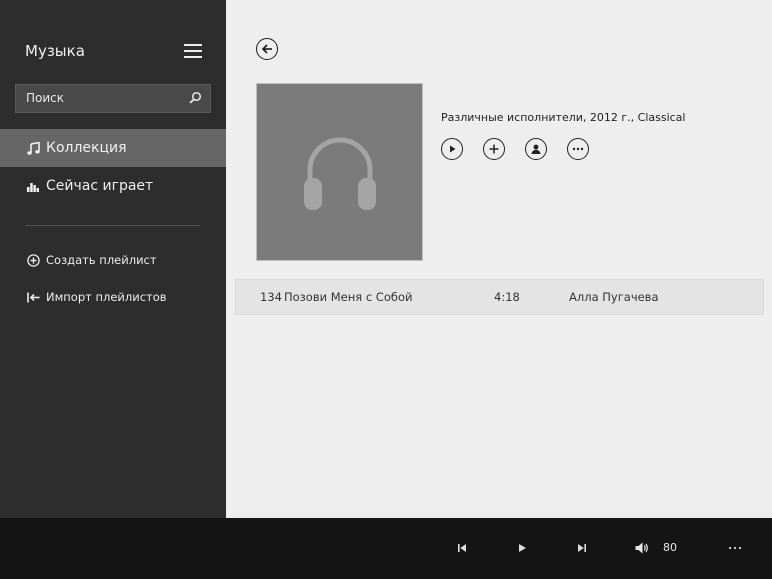  I want to click on search-box, so click(113, 98).